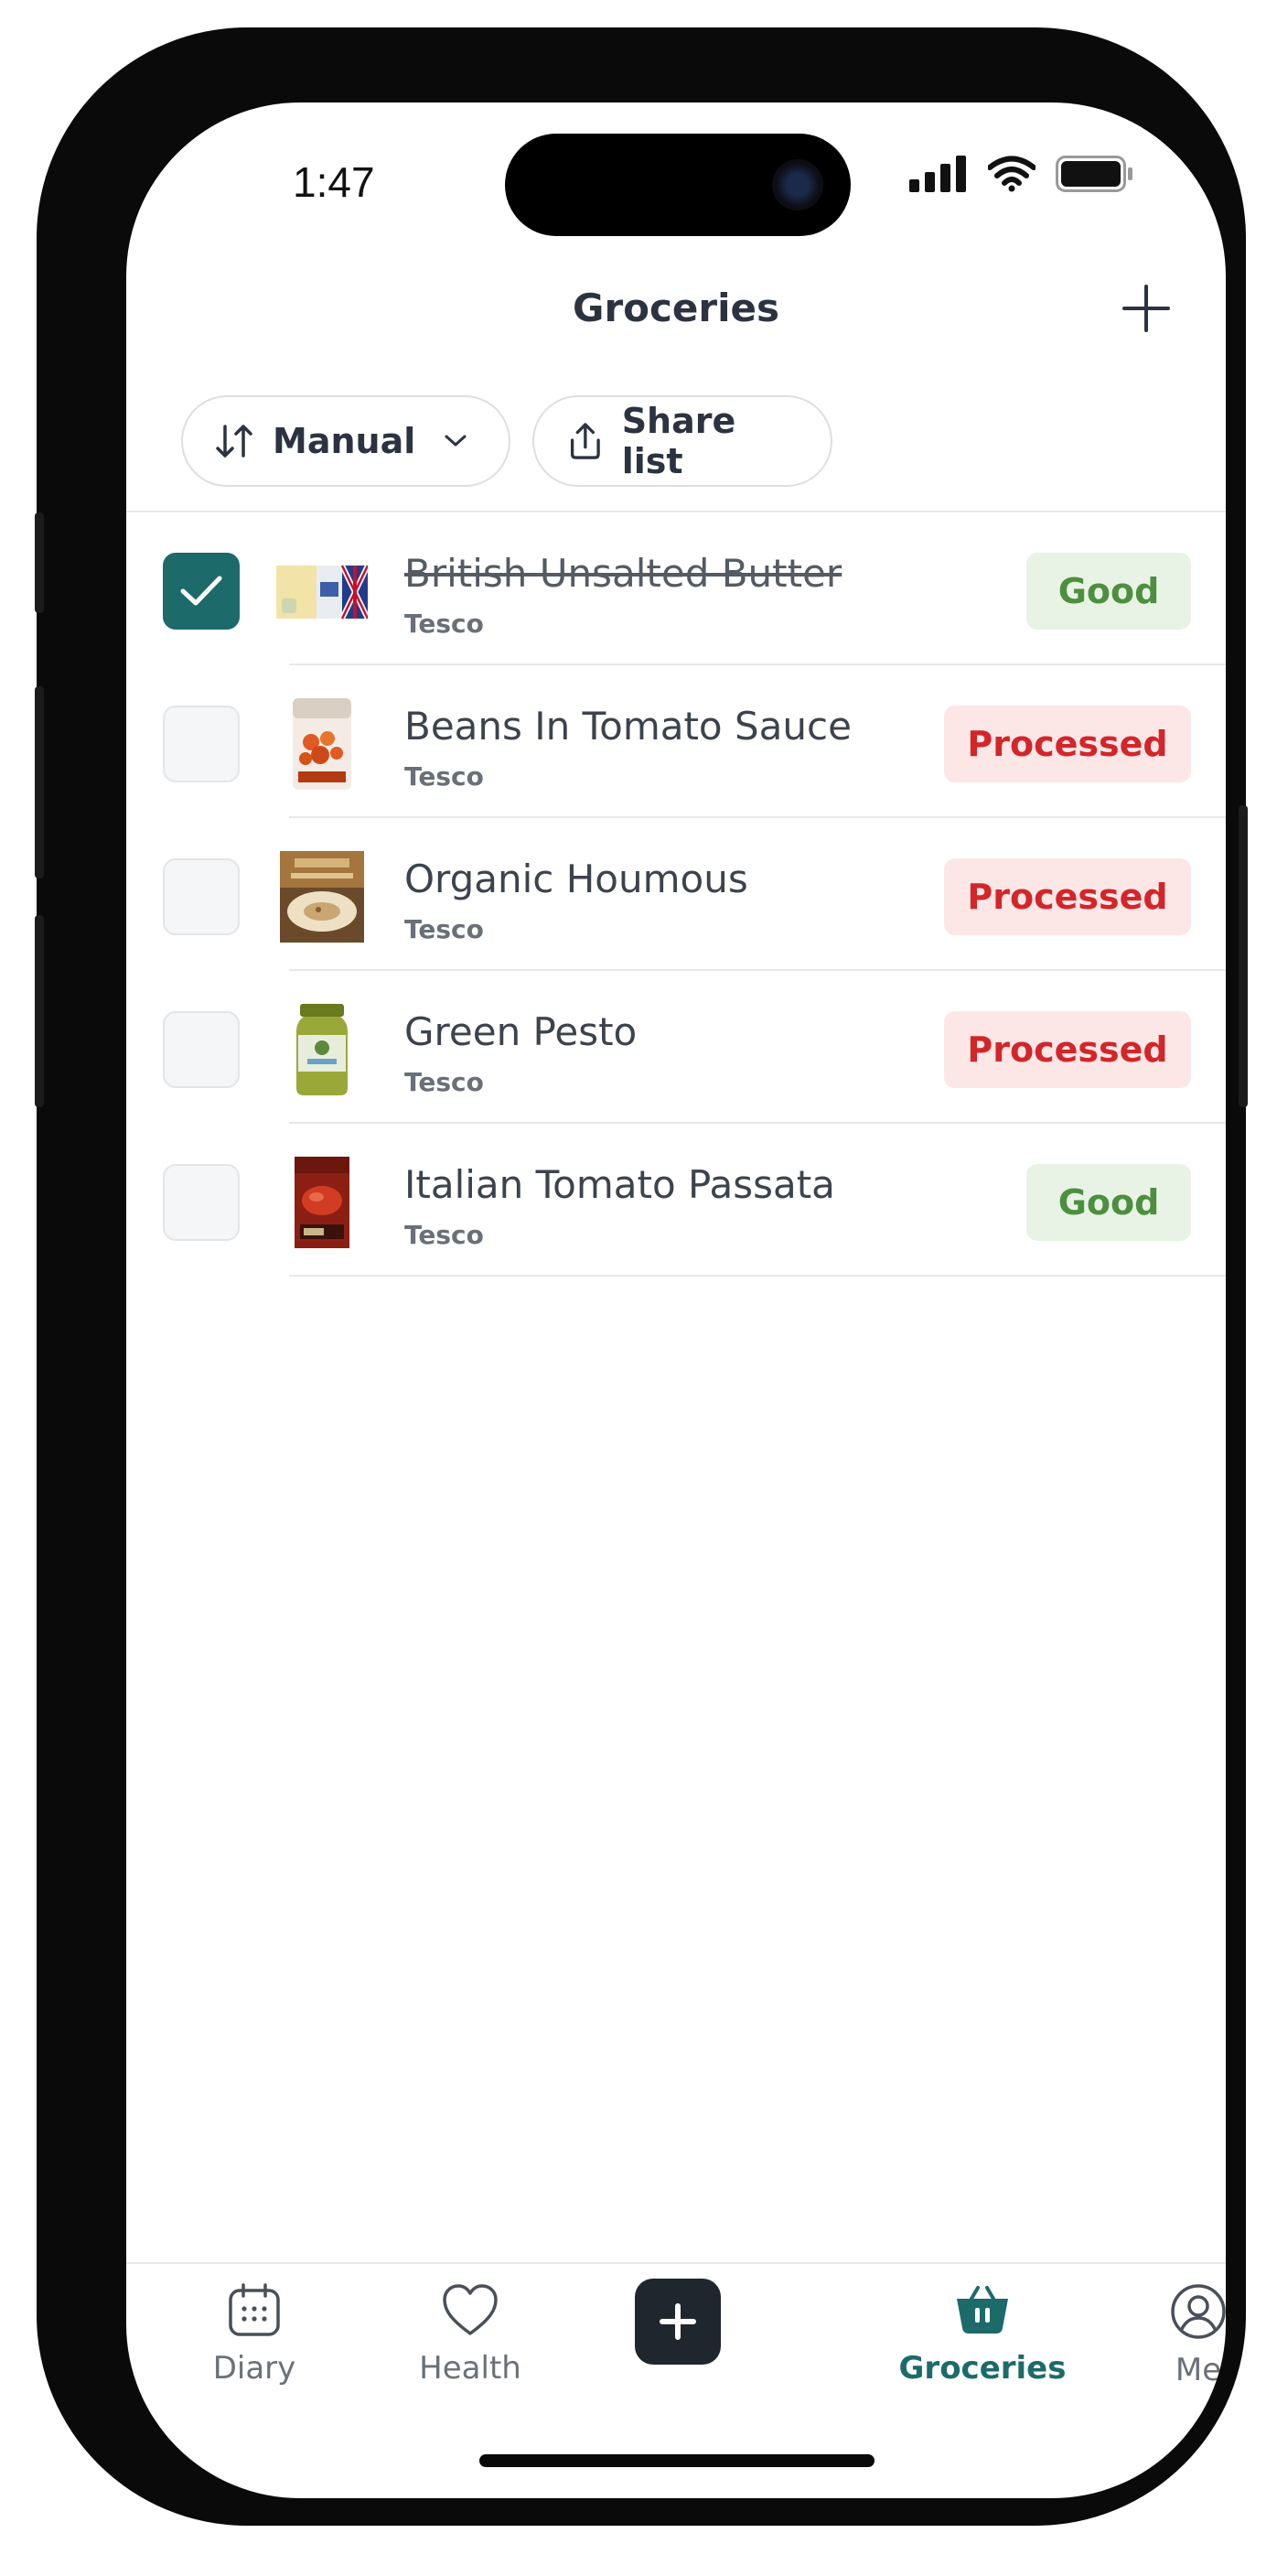 Image resolution: width=1277 pixels, height=2576 pixels. What do you see at coordinates (982, 2309) in the screenshot?
I see `basket-icon` at bounding box center [982, 2309].